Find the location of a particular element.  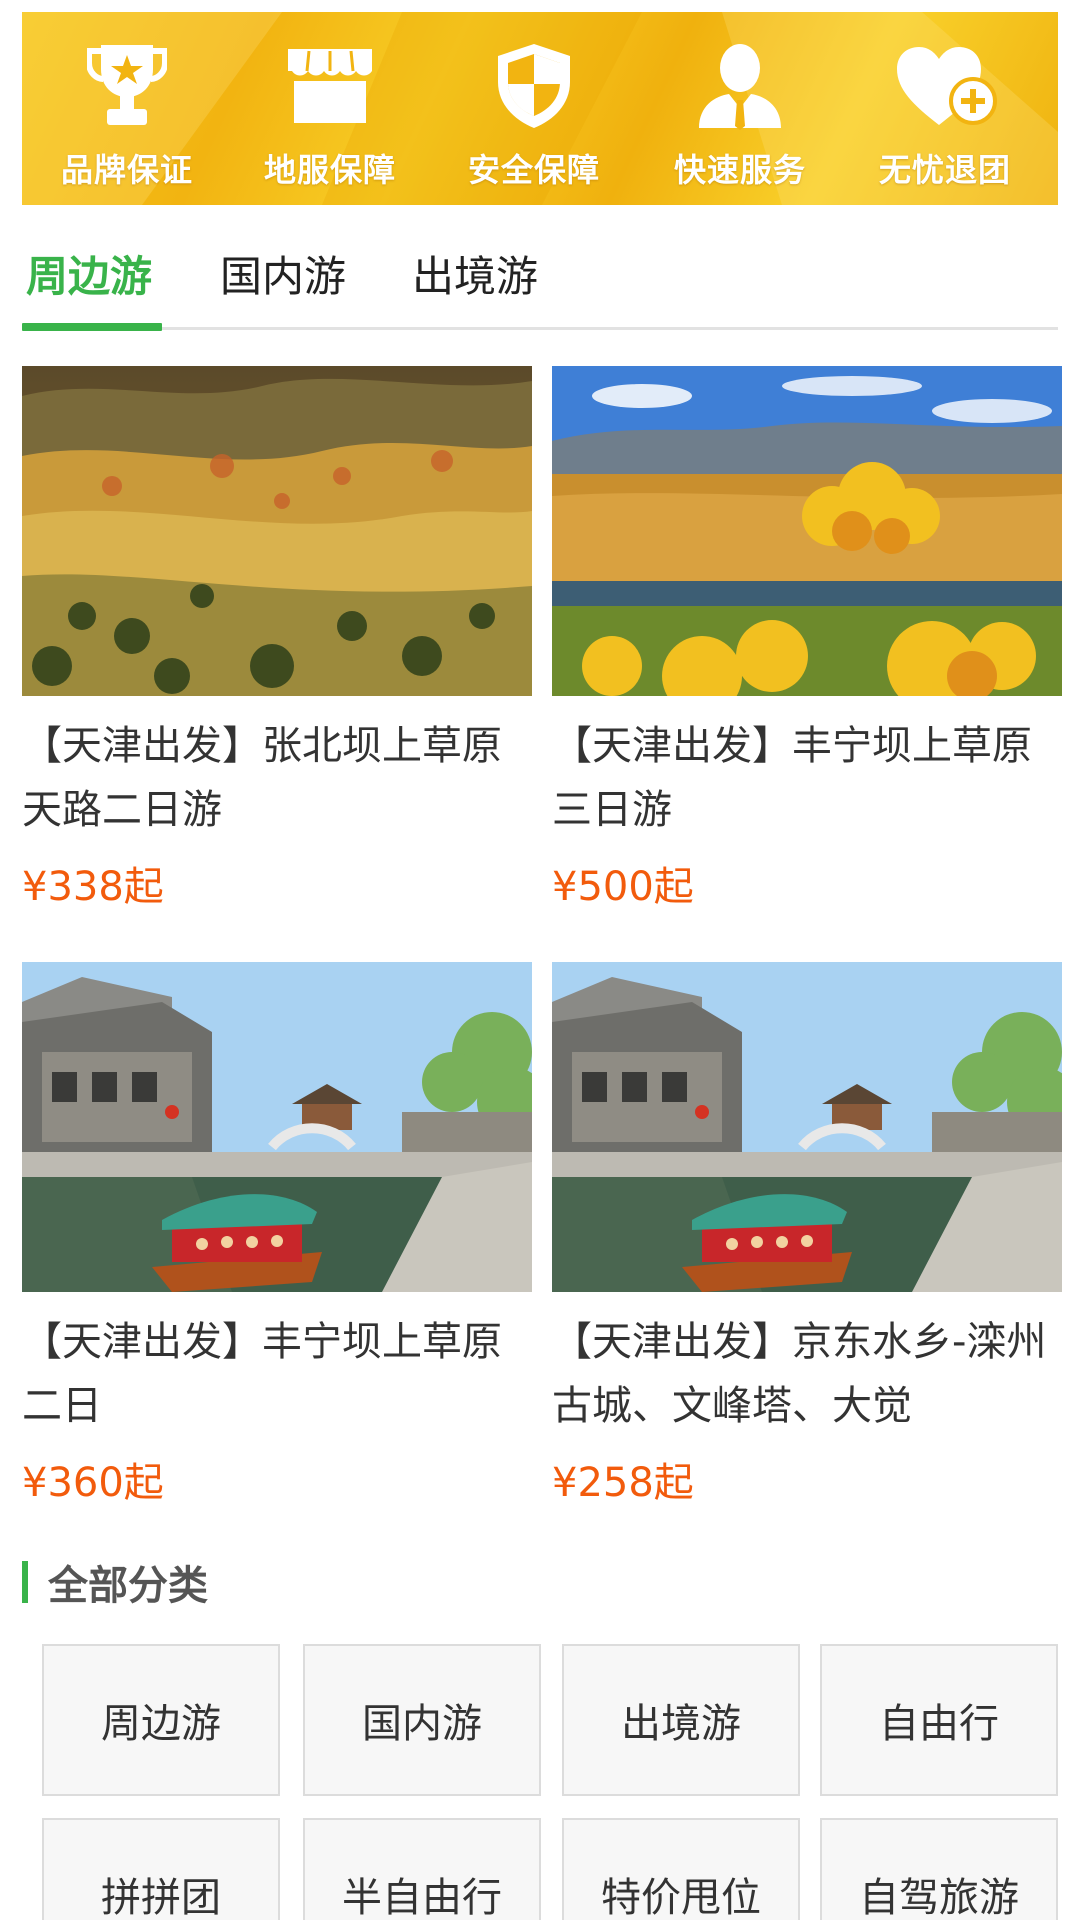

category-independent: 自由行 is located at coordinates (939, 1720).